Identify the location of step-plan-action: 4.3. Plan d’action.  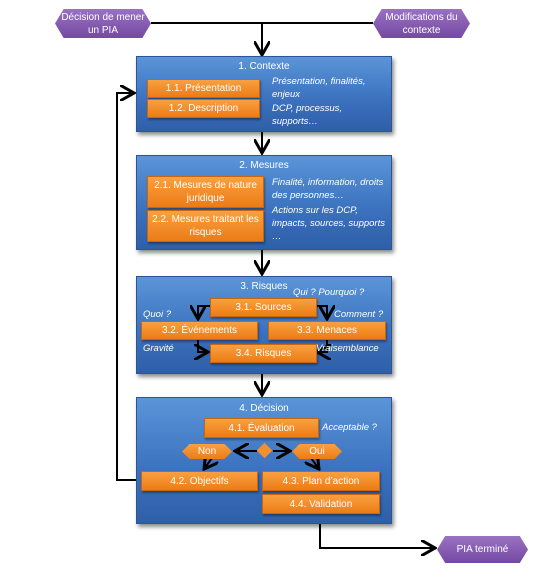
(321, 481).